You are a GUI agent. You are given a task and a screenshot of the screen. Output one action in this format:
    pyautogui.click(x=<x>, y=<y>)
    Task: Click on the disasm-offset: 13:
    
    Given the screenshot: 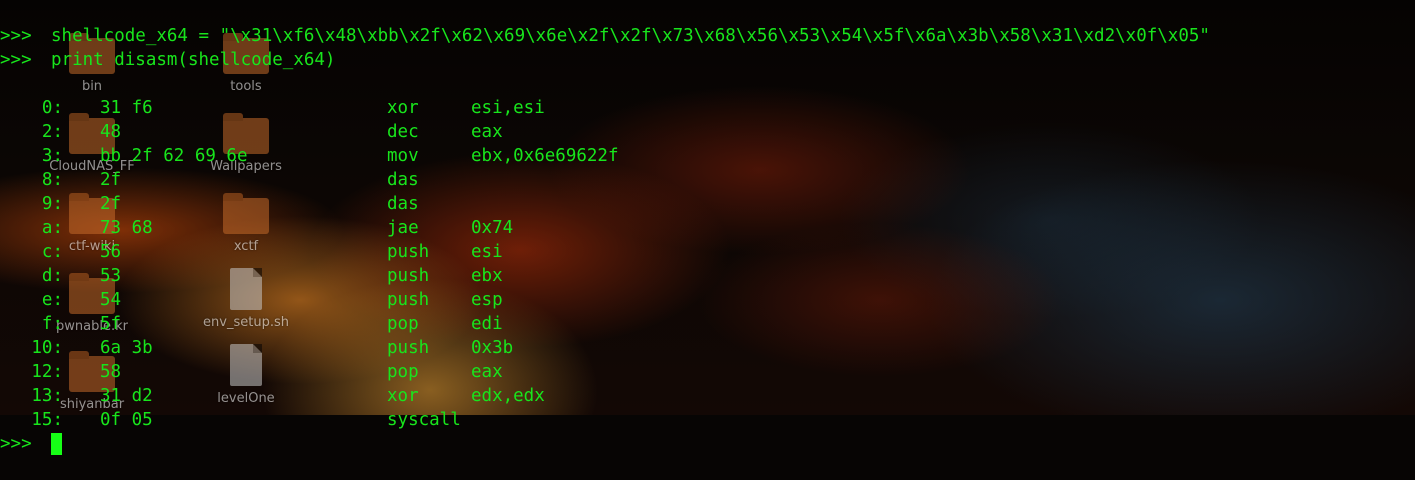 What is the action you would take?
    pyautogui.click(x=47, y=396)
    